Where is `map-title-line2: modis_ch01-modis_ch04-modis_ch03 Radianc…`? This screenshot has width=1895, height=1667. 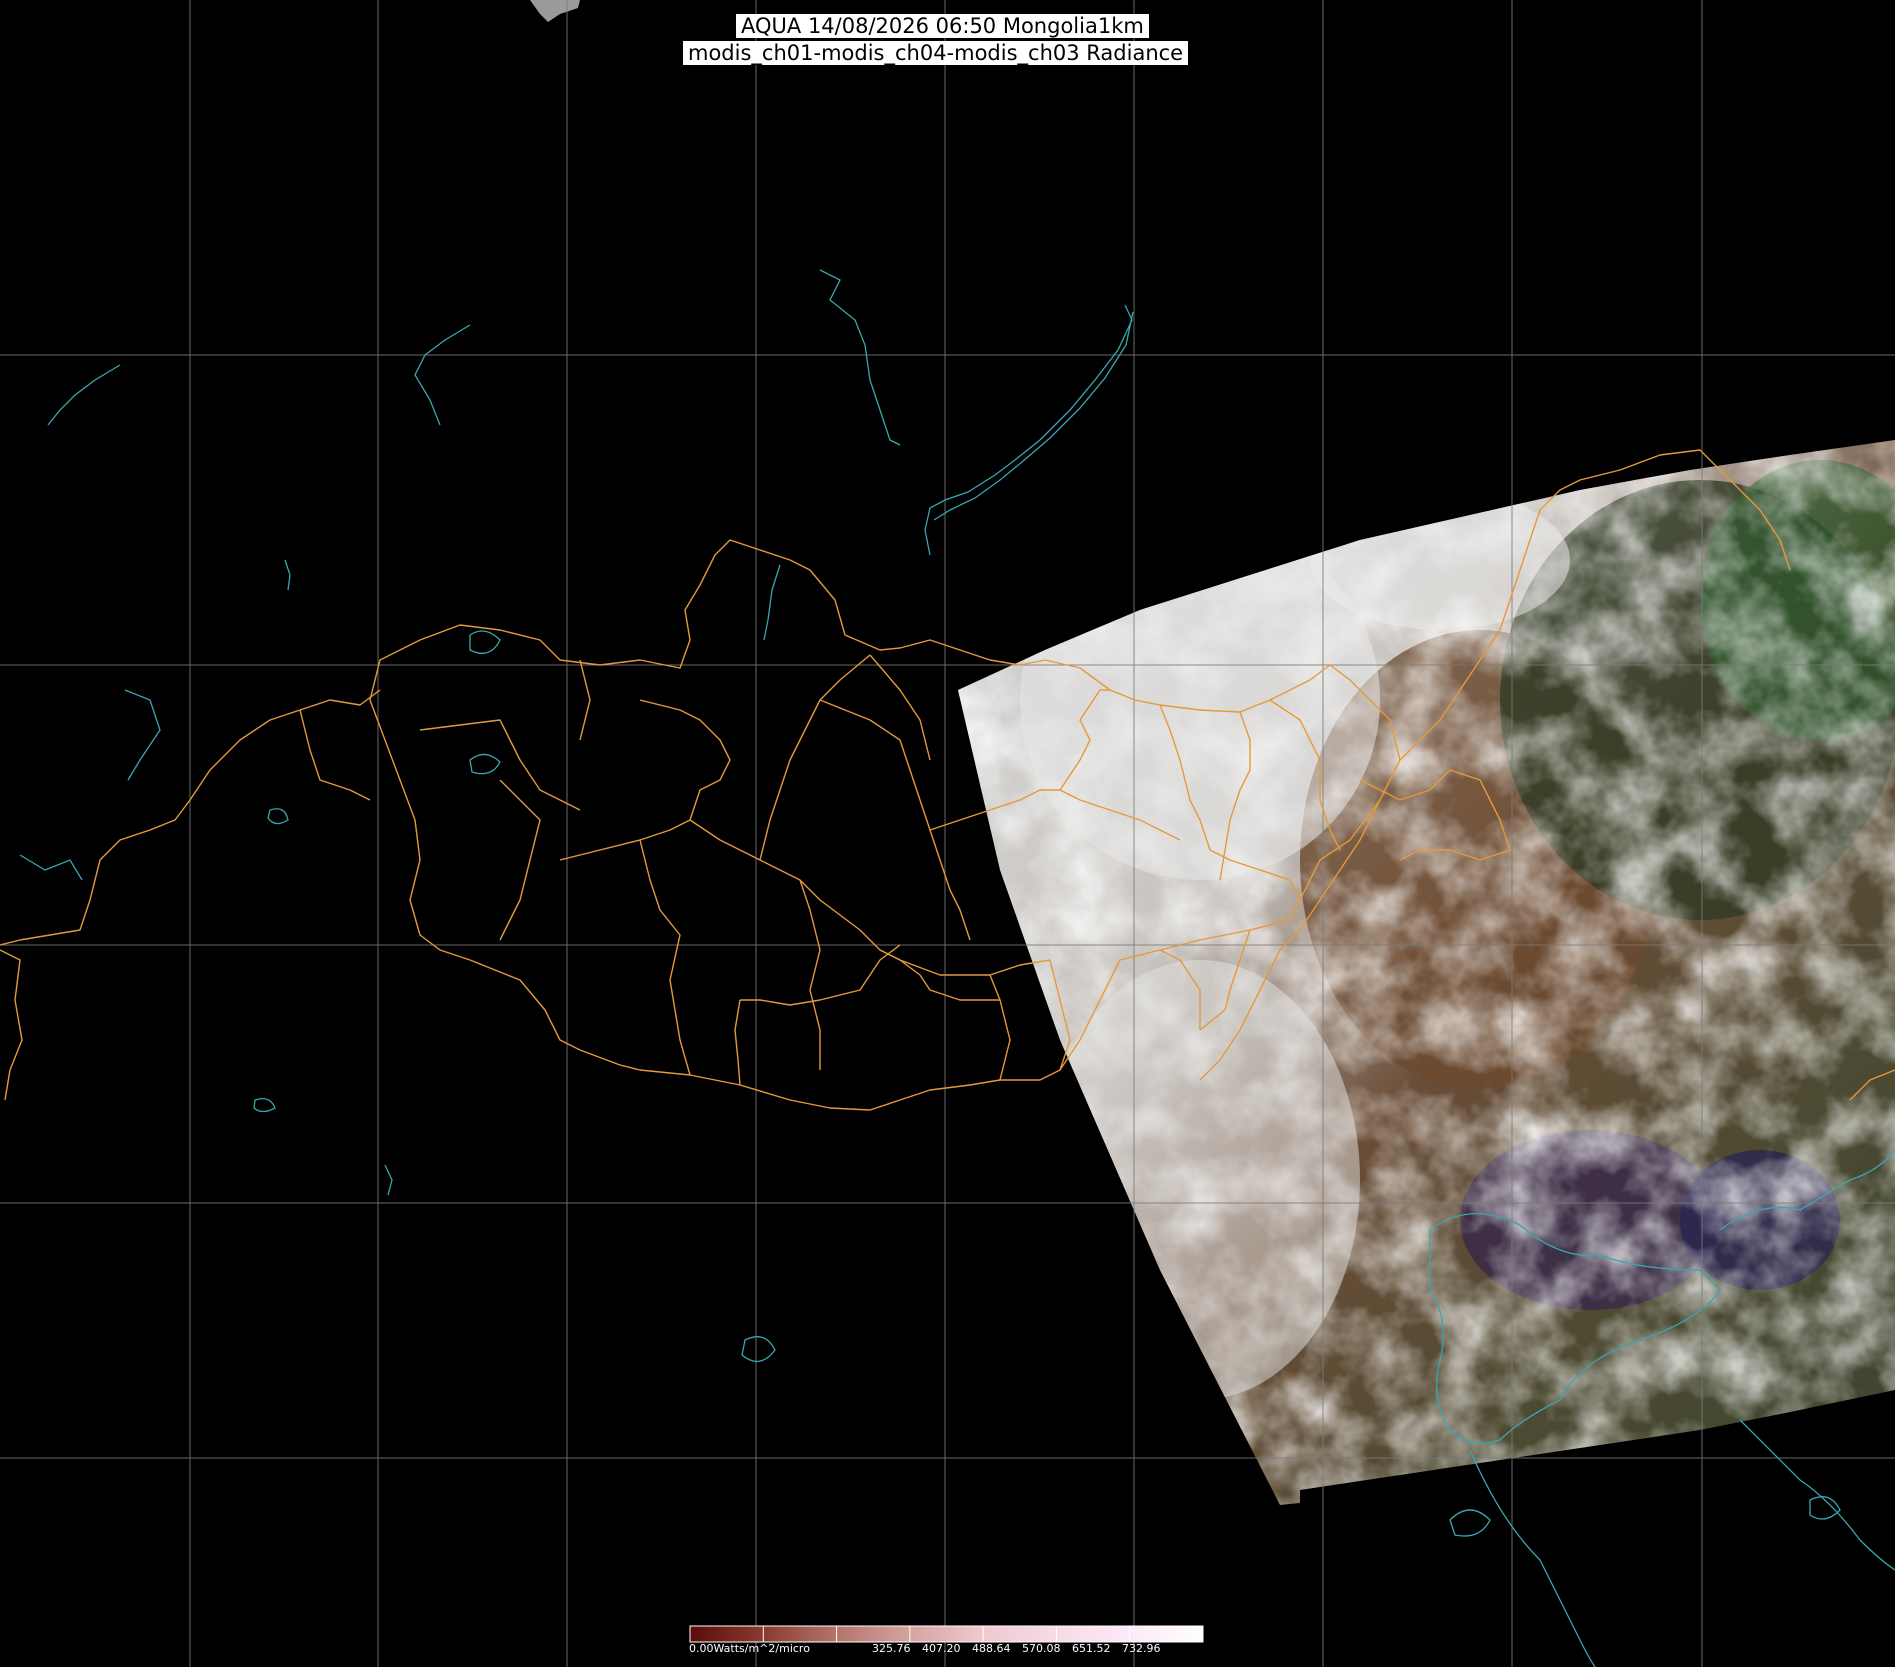 map-title-line2: modis_ch01-modis_ch04-modis_ch03 Radianc… is located at coordinates (936, 53).